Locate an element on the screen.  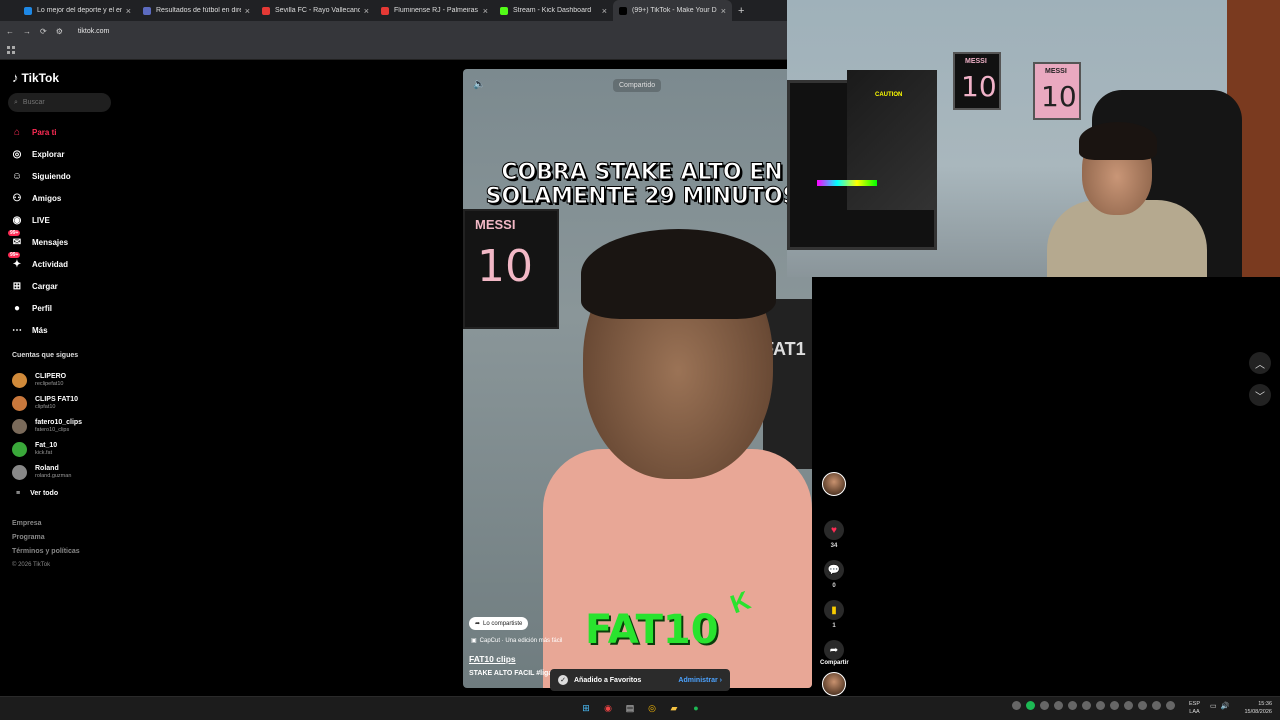
capcut-link: ▣ CapCut · Una edición más fácil is located at coordinates (516, 641).